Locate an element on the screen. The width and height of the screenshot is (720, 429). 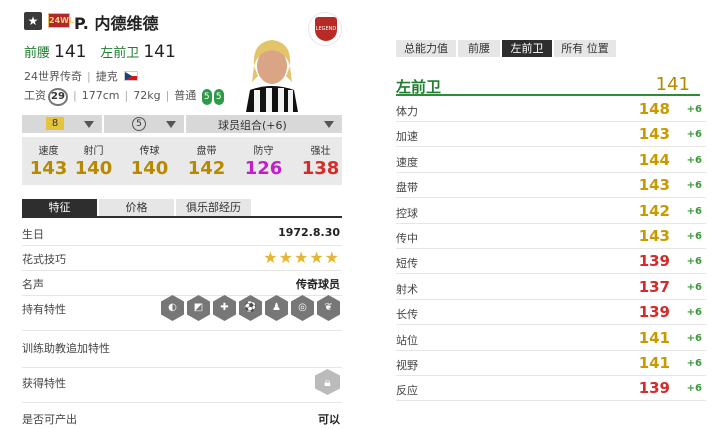
traits-list: ◐ ◩ ✚ ⚽ ♟ ◎ ❦ is located at coordinates (249, 308).